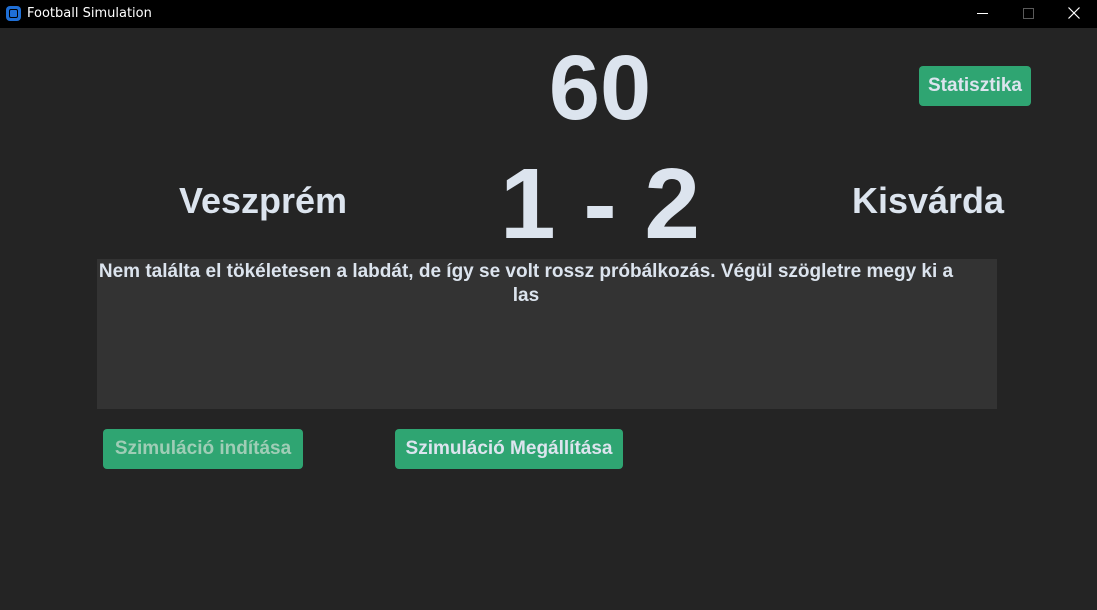 This screenshot has height=610, width=1097. What do you see at coordinates (263, 200) in the screenshot?
I see `home-team-name: Veszprém` at bounding box center [263, 200].